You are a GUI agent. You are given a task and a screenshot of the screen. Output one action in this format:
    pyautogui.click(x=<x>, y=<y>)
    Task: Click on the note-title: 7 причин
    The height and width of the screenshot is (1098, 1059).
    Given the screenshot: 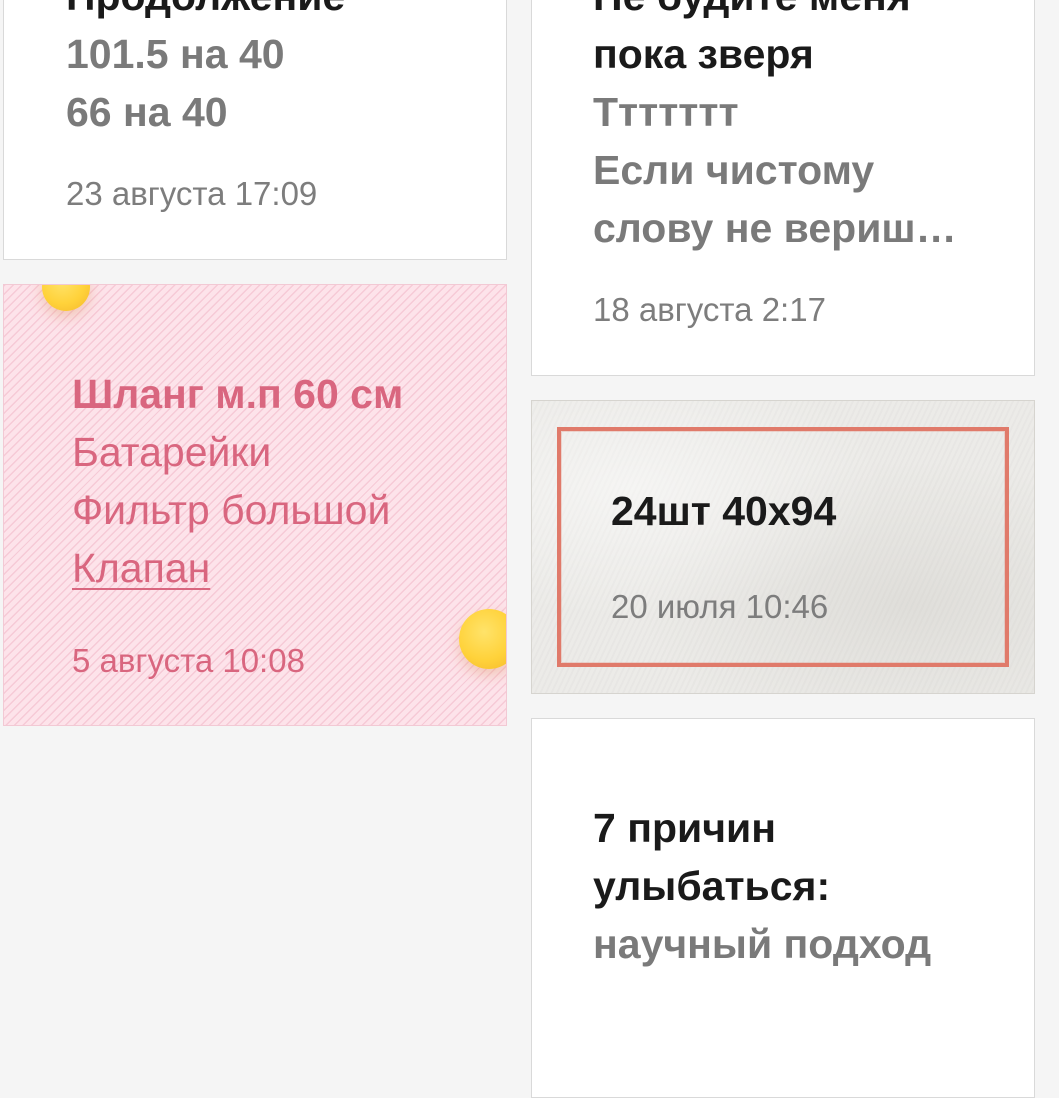 What is the action you would take?
    pyautogui.click(x=684, y=828)
    